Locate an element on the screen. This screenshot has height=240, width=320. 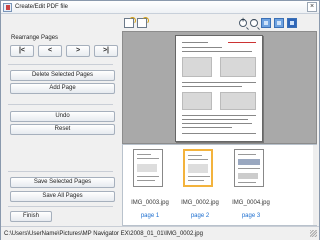
zoom-in-icon is located at coordinates (243, 22).